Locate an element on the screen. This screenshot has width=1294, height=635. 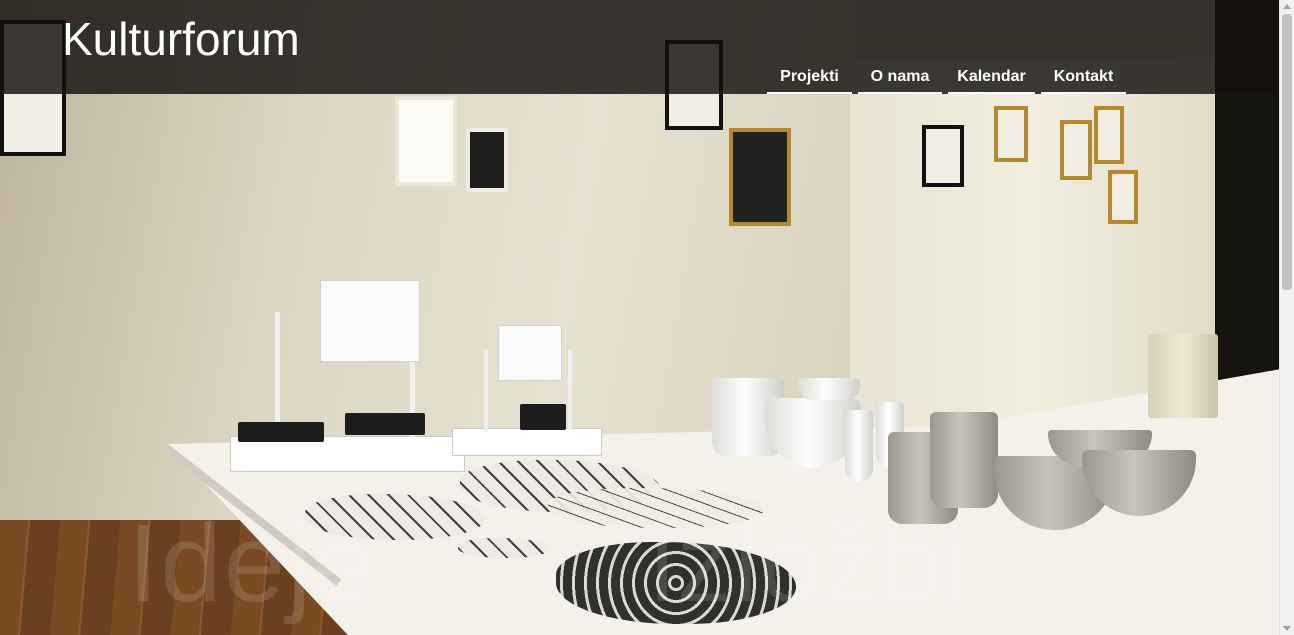
scrollbar-thumb is located at coordinates (1287, 152).